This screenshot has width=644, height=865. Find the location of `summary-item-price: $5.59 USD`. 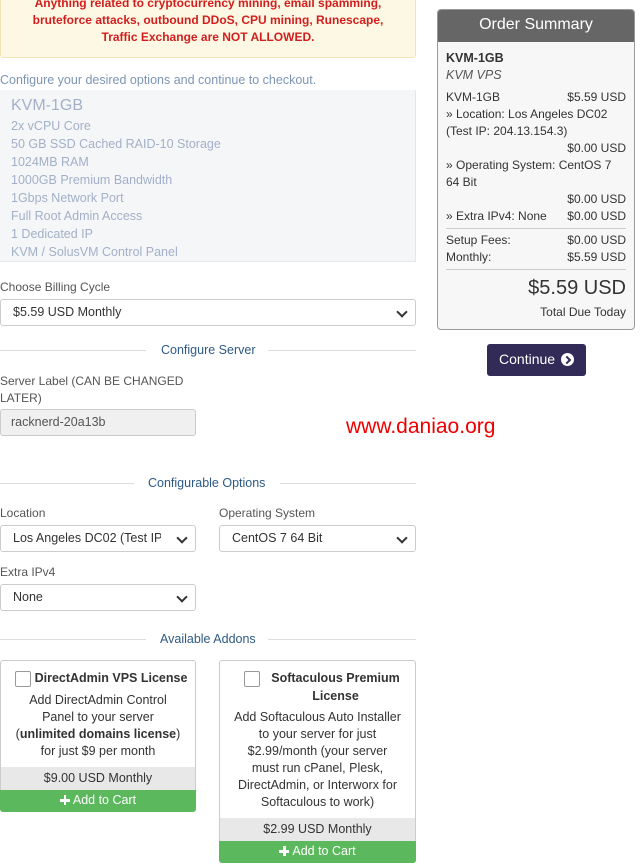

summary-item-price: $5.59 USD is located at coordinates (596, 97).